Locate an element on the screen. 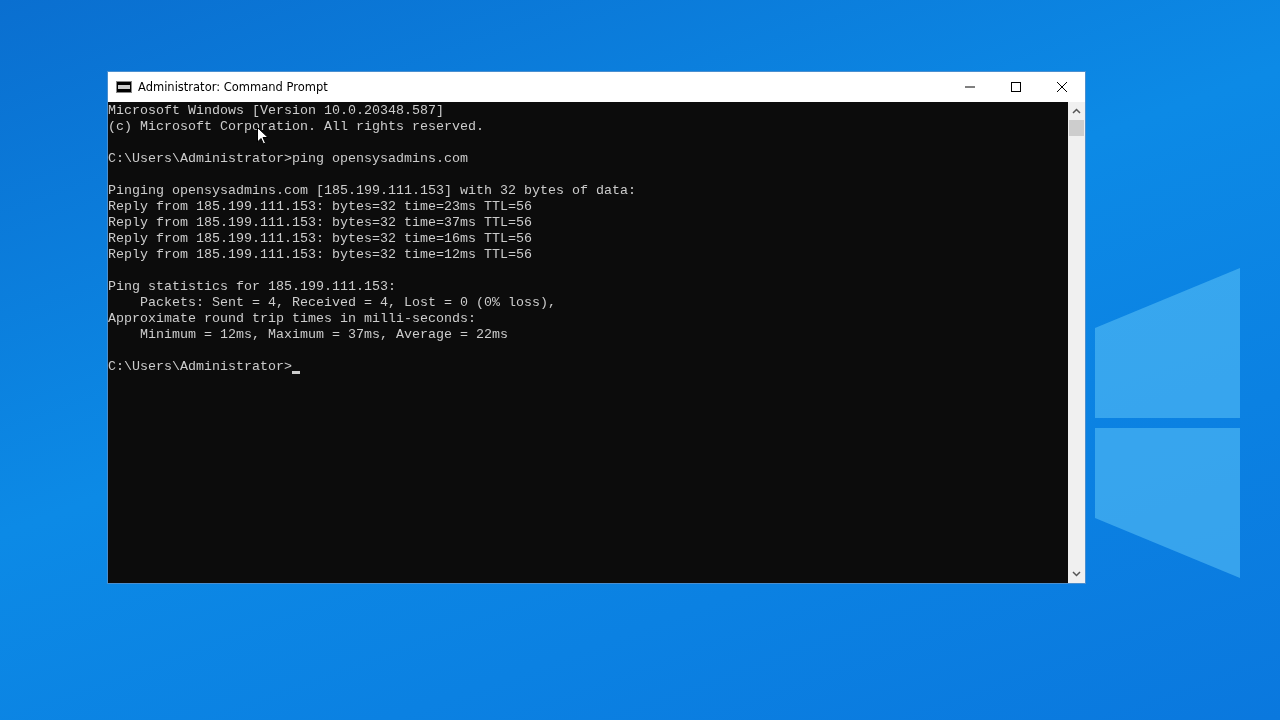  console-icon is located at coordinates (124, 87).